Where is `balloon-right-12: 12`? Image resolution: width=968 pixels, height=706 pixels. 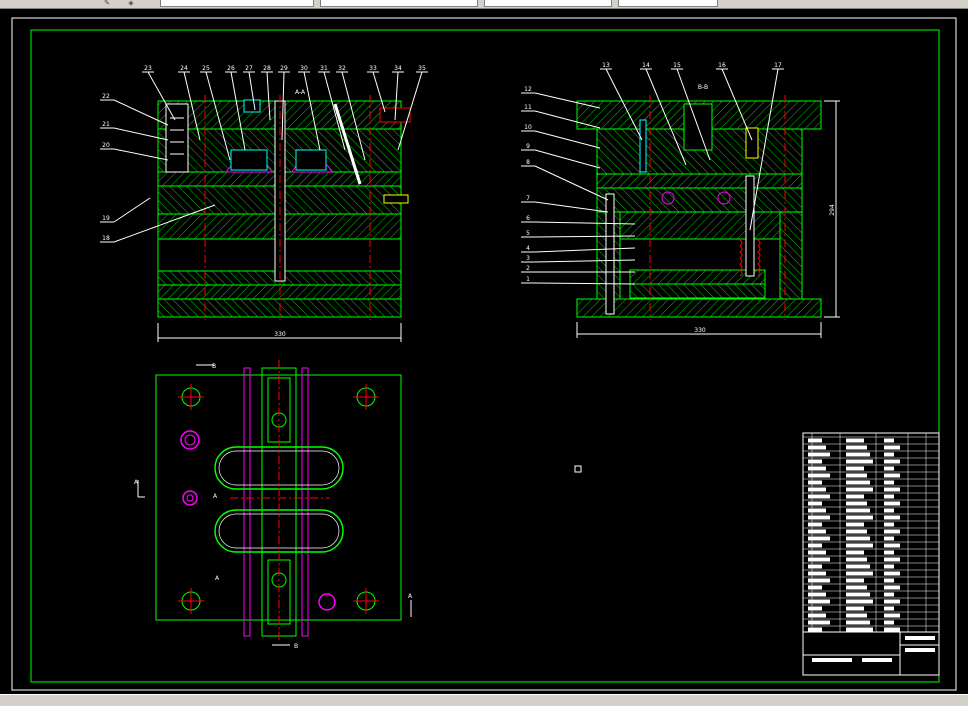 balloon-right-12: 12 is located at coordinates (528, 89).